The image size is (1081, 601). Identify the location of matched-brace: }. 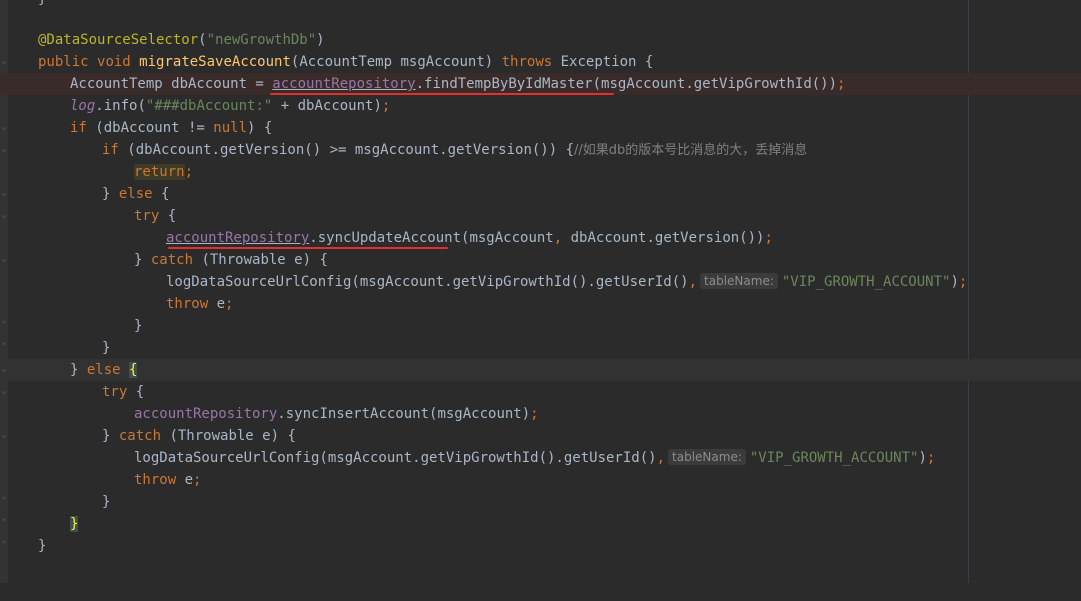
(74, 524).